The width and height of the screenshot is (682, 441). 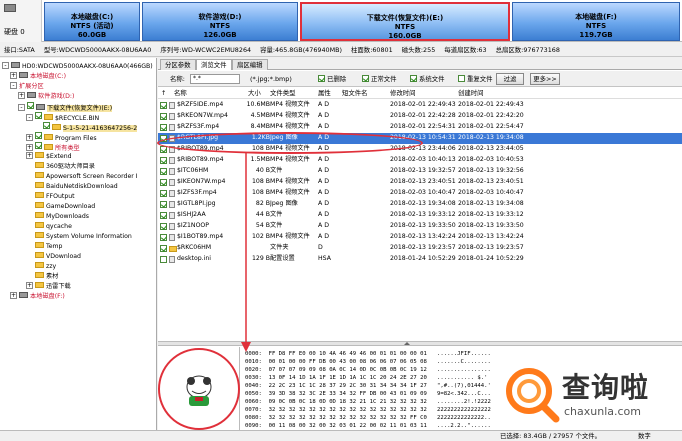 I want to click on tree-node: Temp, so click(x=44, y=247).